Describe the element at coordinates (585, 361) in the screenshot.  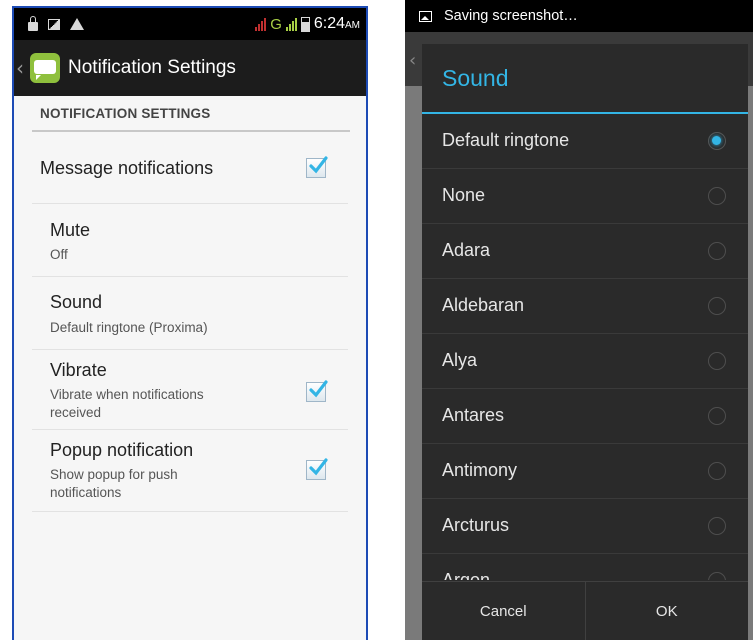
I see `ringtone-option: Alya` at that location.